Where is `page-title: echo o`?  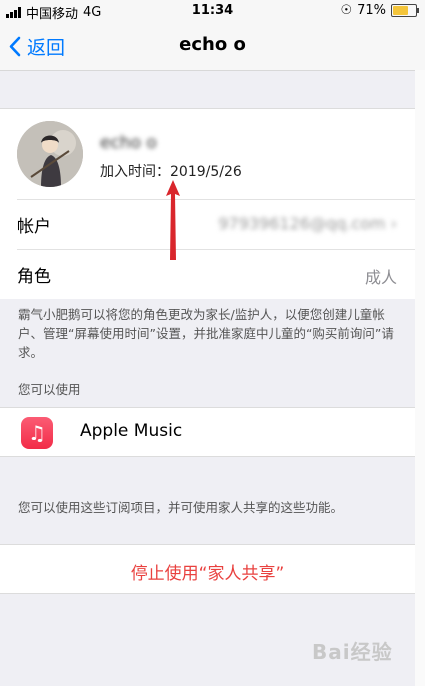
page-title: echo o is located at coordinates (212, 44).